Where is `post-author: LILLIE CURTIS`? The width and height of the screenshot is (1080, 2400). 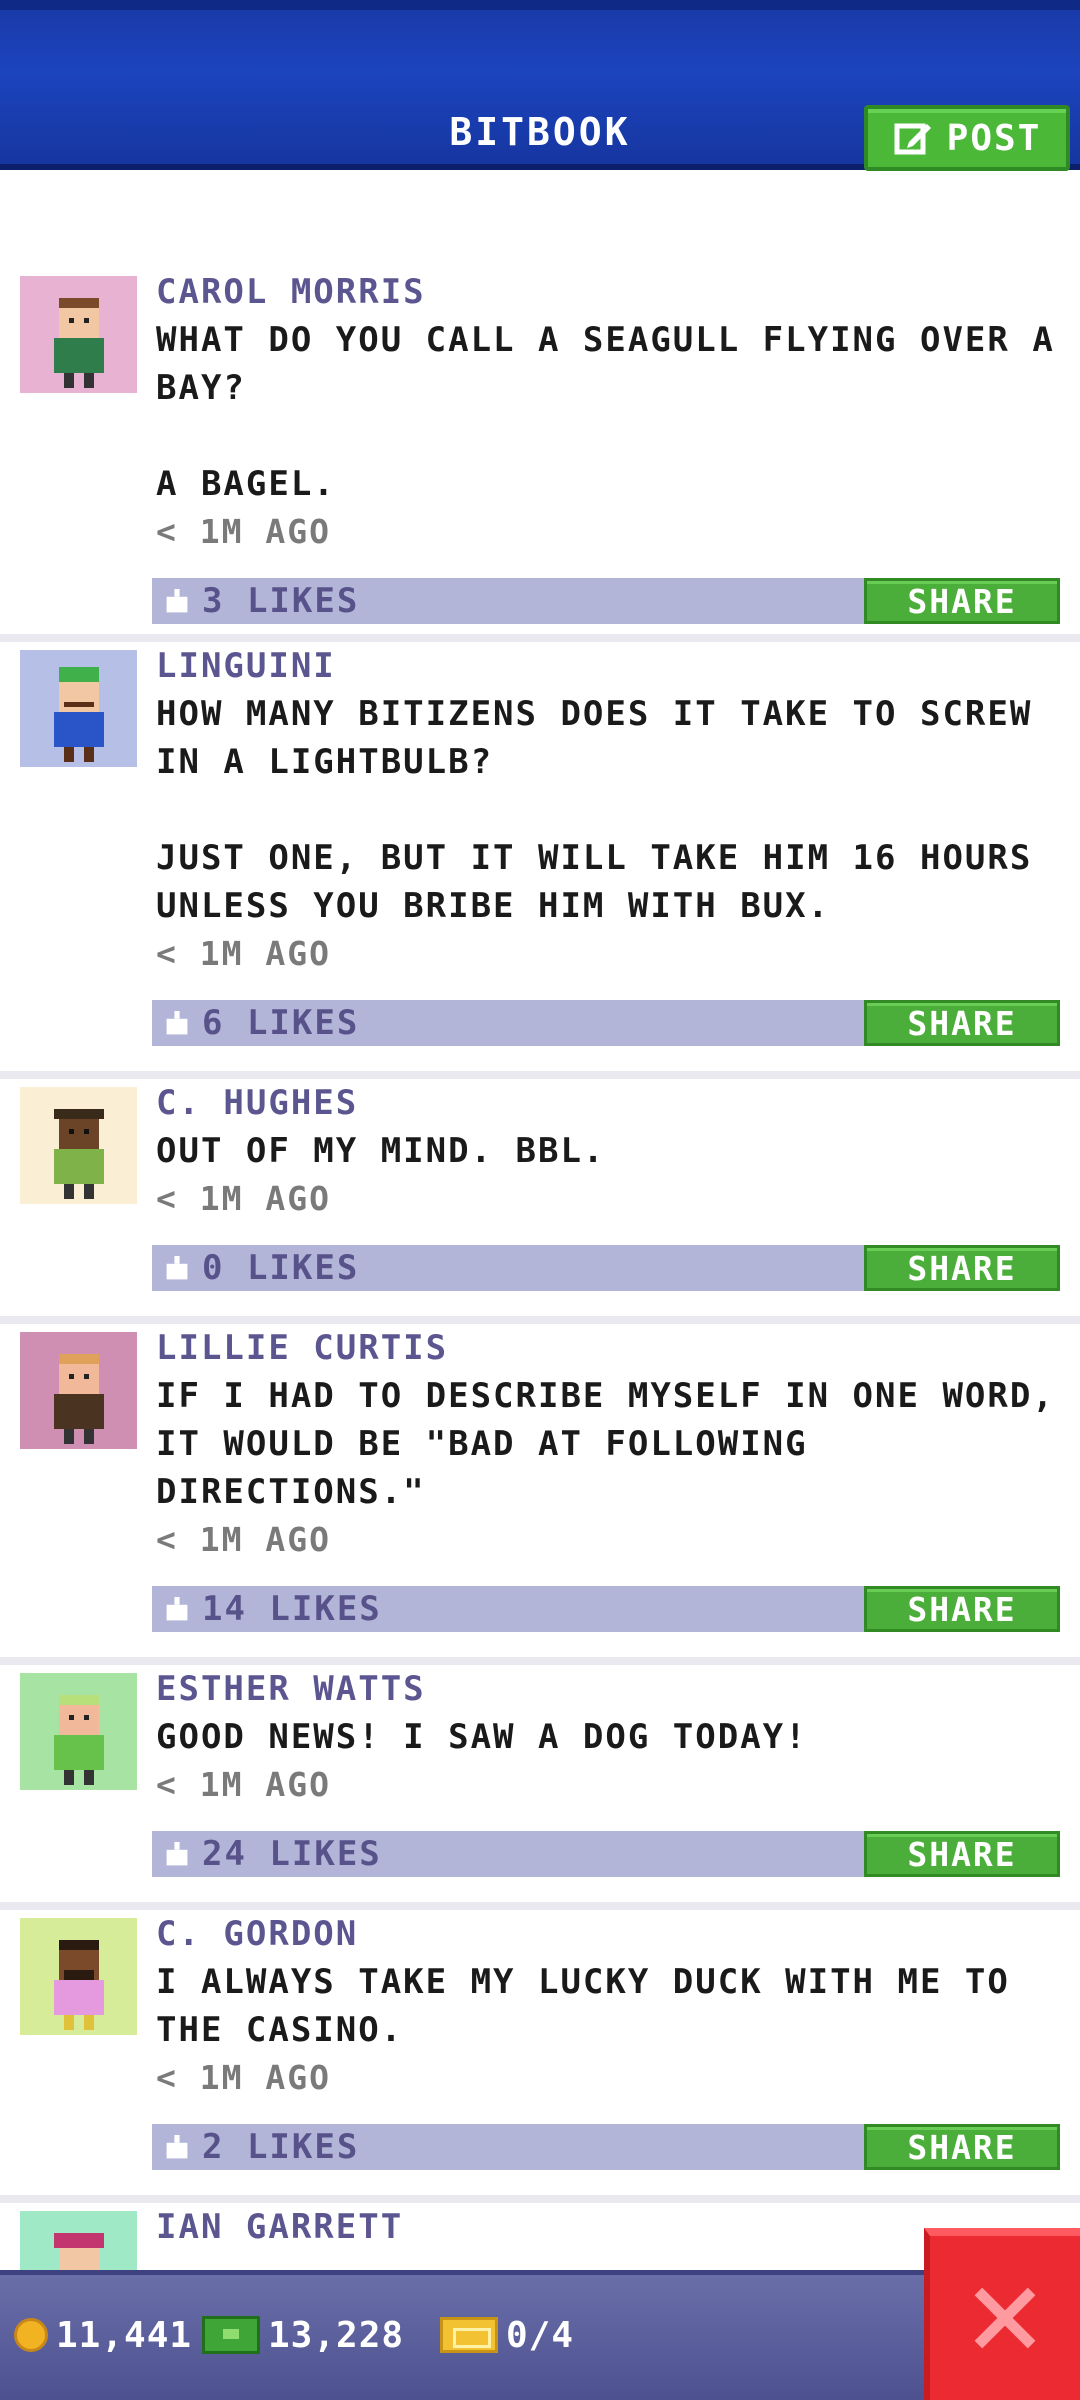
post-author: LILLIE CURTIS is located at coordinates (608, 1348).